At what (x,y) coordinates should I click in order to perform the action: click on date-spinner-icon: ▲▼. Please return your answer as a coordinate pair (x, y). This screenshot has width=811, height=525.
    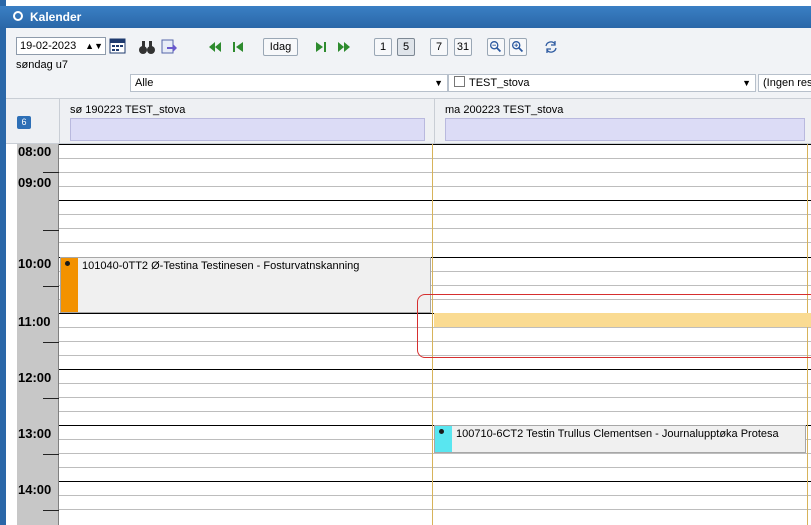
    Looking at the image, I should click on (94, 46).